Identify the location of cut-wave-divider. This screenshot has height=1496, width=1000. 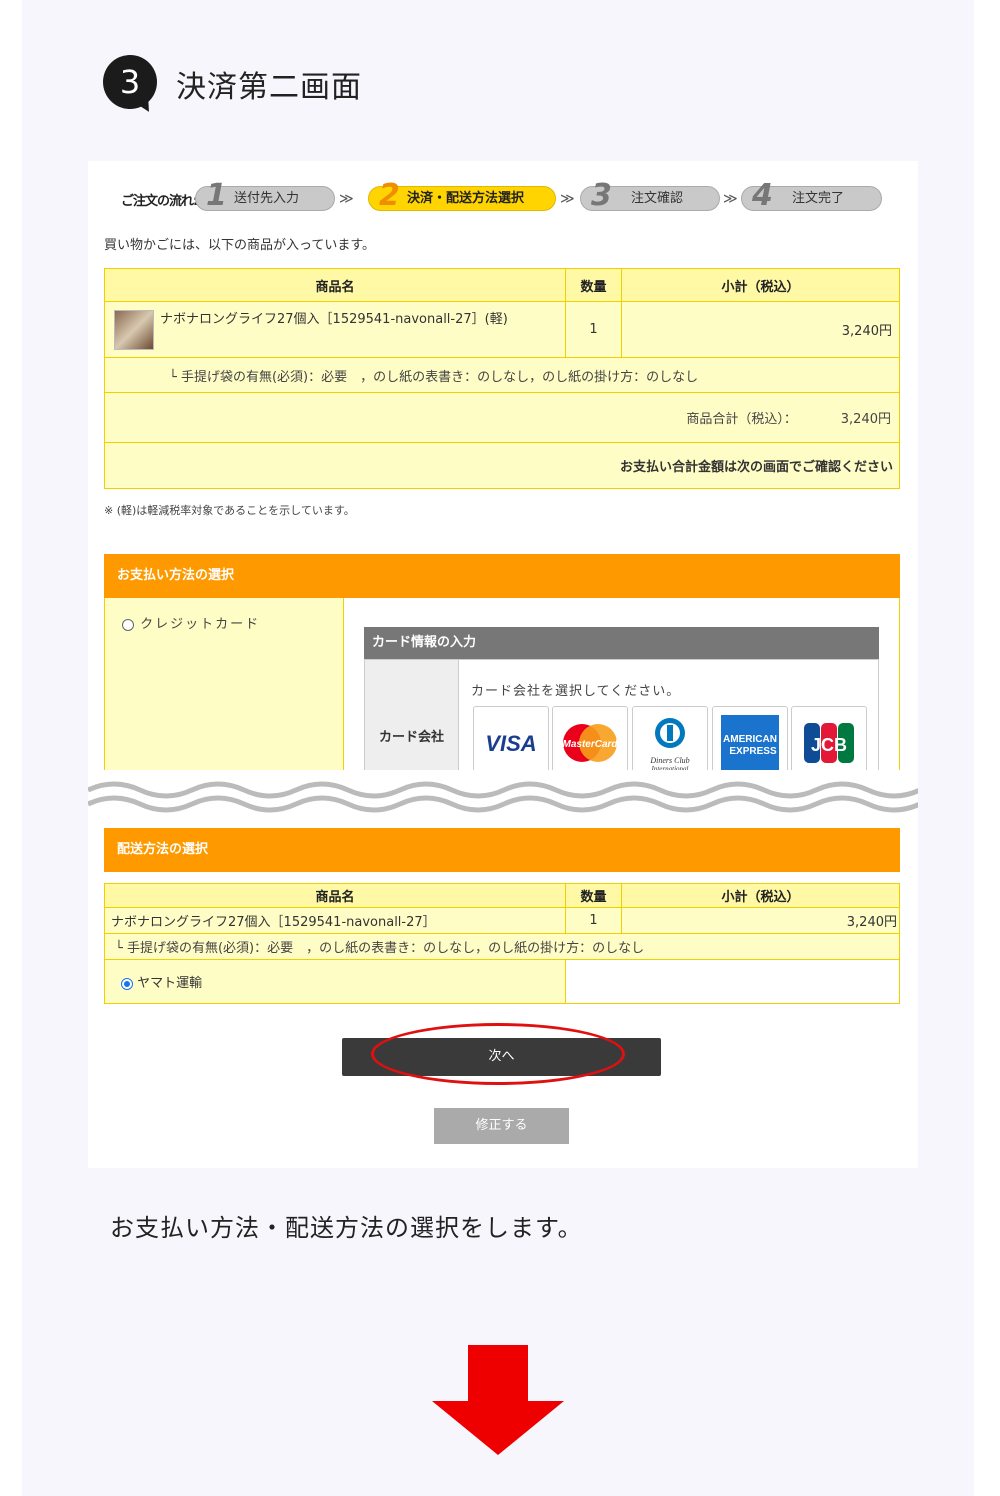
(503, 791).